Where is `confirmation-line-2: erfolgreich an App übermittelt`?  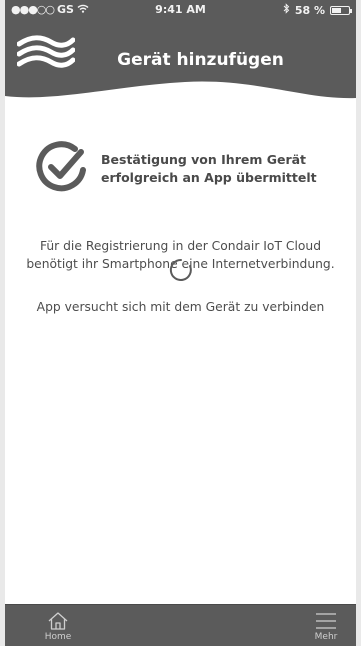
confirmation-line-2: erfolgreich an App übermittelt is located at coordinates (209, 177).